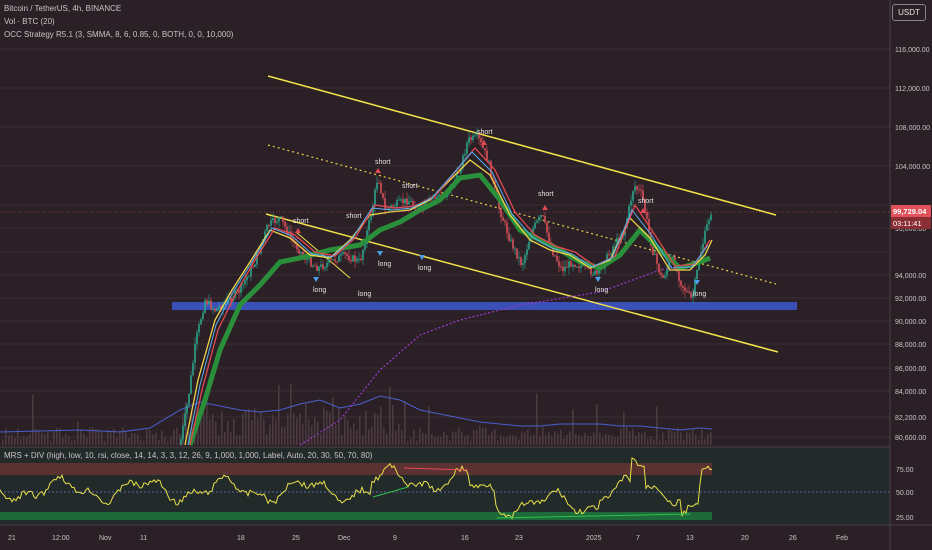 This screenshot has width=932, height=550. What do you see at coordinates (909, 12) in the screenshot?
I see `currency-selector: USDT` at bounding box center [909, 12].